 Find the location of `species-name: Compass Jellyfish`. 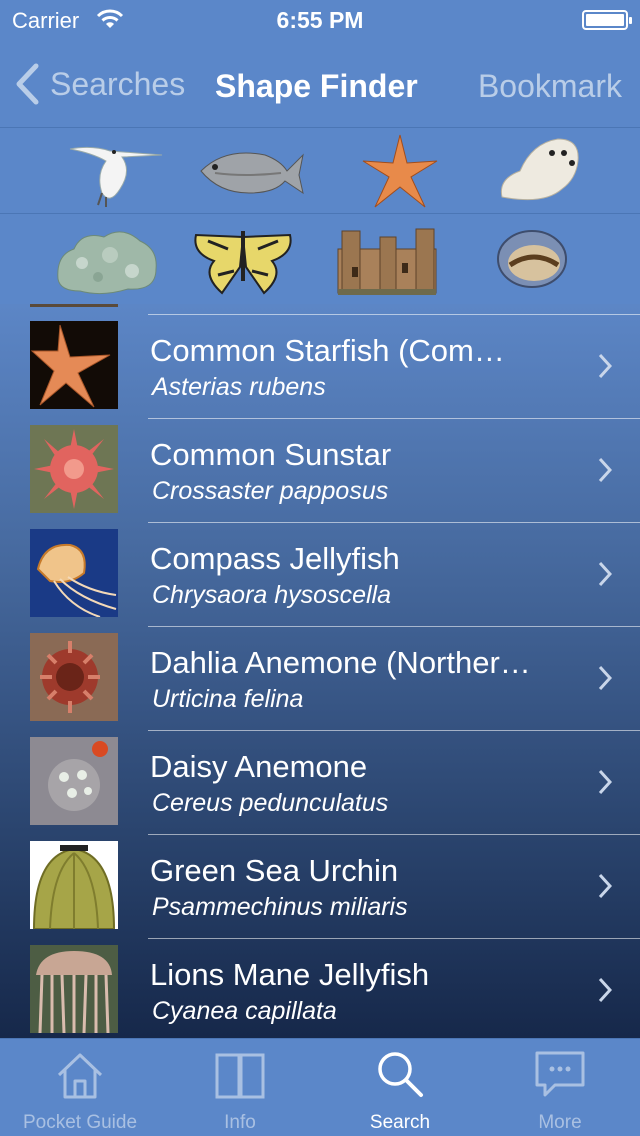

species-name: Compass Jellyfish is located at coordinates (275, 558).